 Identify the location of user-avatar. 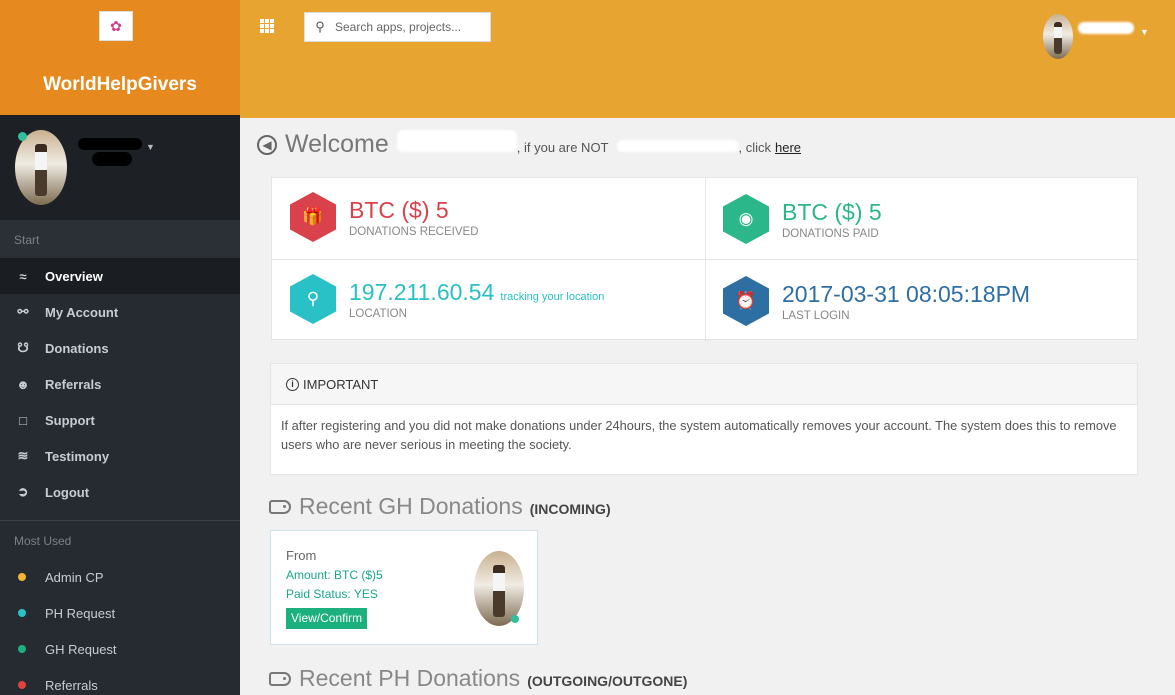
(1058, 36).